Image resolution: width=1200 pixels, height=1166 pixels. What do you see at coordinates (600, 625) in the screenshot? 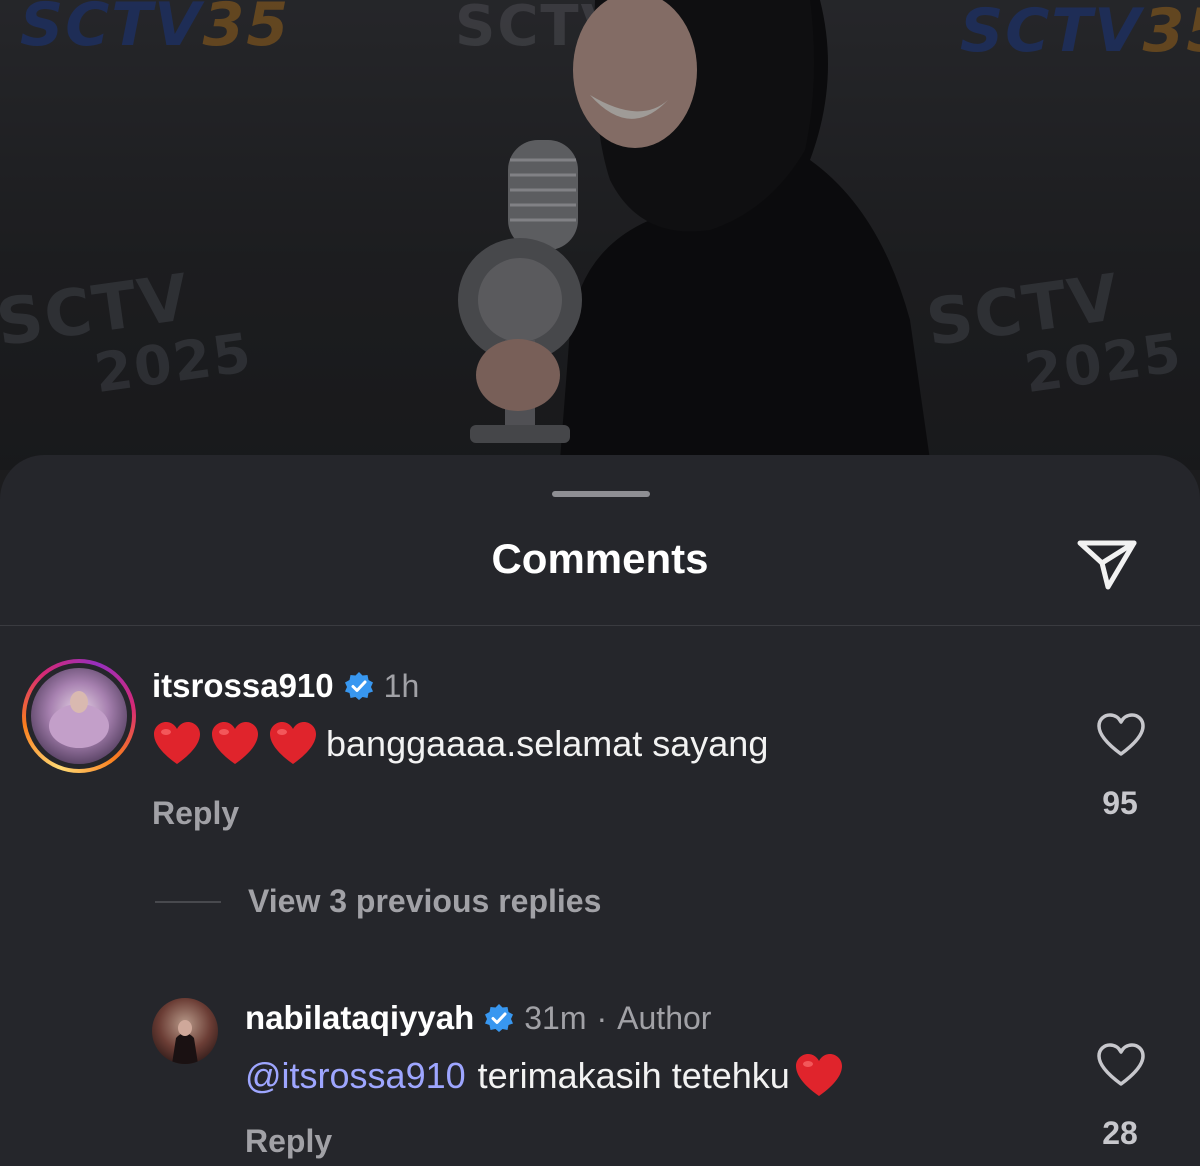
I see `sheet-divider` at bounding box center [600, 625].